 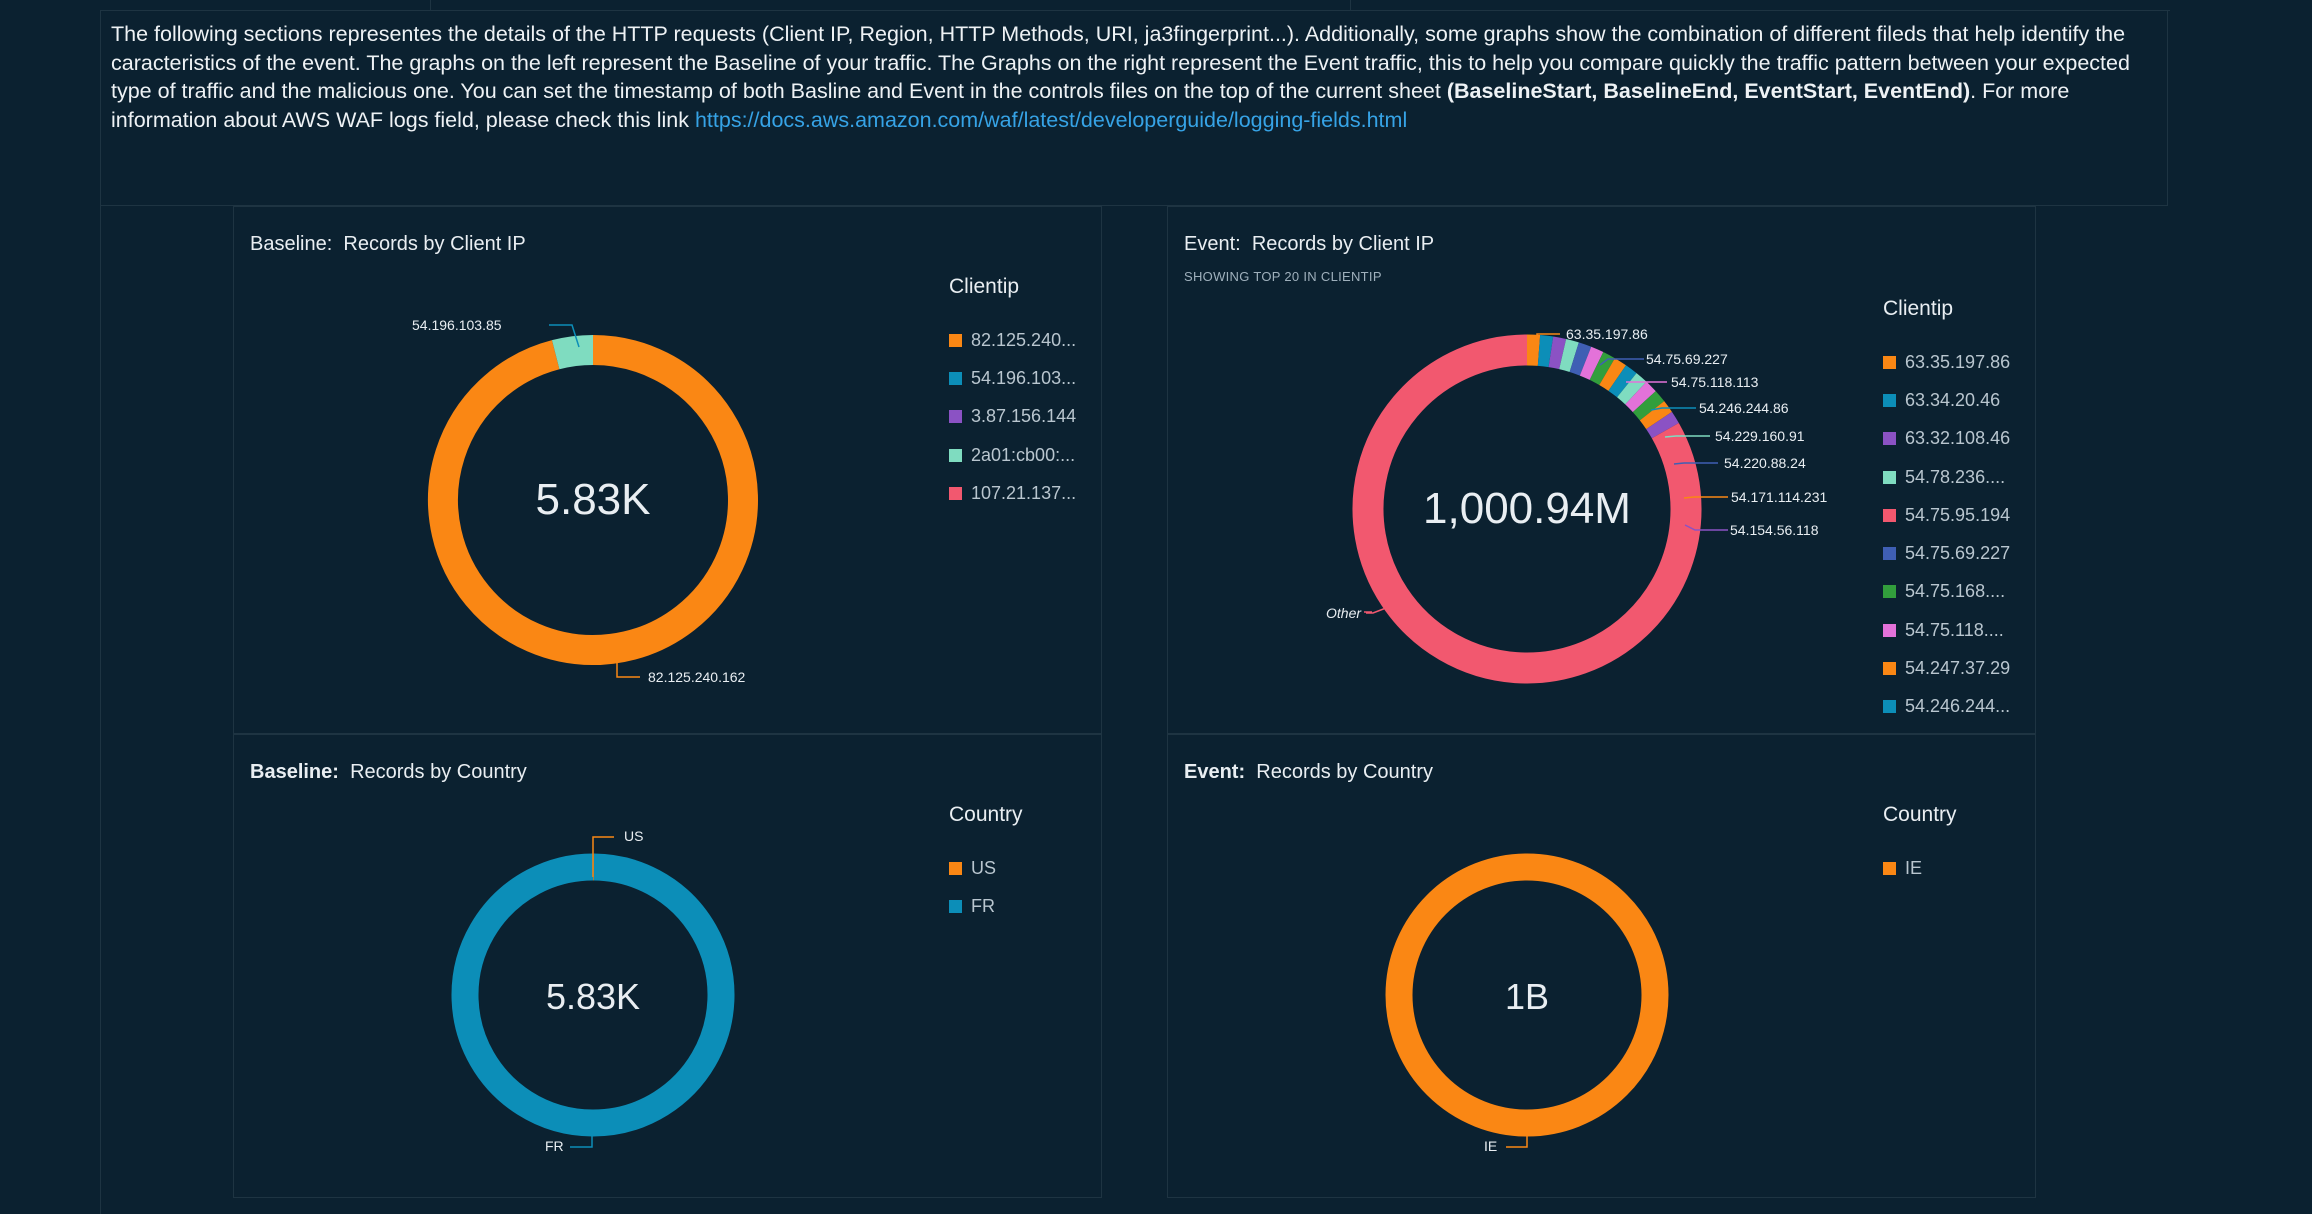 I want to click on callout-label: 54.154.56.118, so click(x=1774, y=530).